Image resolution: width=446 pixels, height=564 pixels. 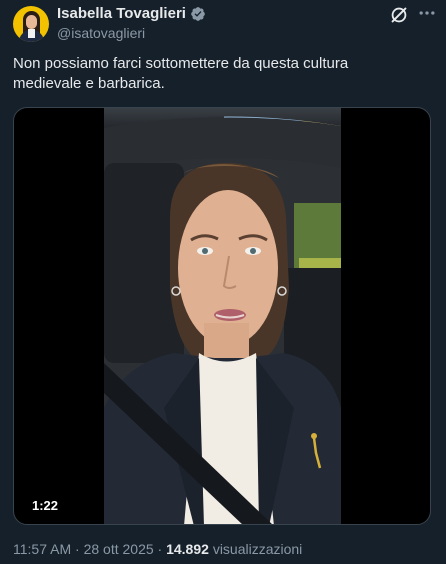 I want to click on grok-icon, so click(x=399, y=15).